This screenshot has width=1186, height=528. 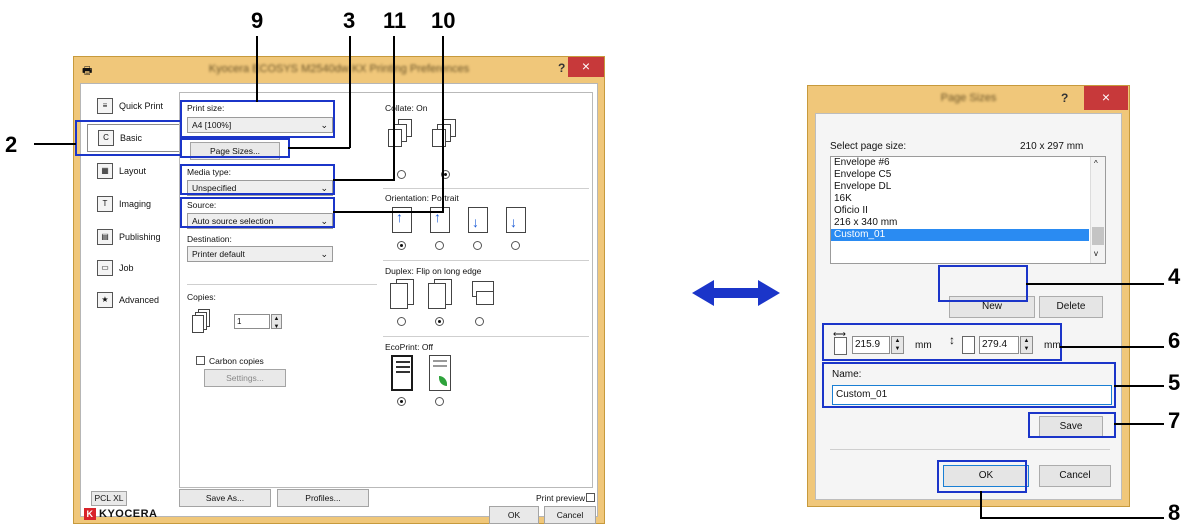 What do you see at coordinates (257, 20) in the screenshot?
I see `callout-9: 9` at bounding box center [257, 20].